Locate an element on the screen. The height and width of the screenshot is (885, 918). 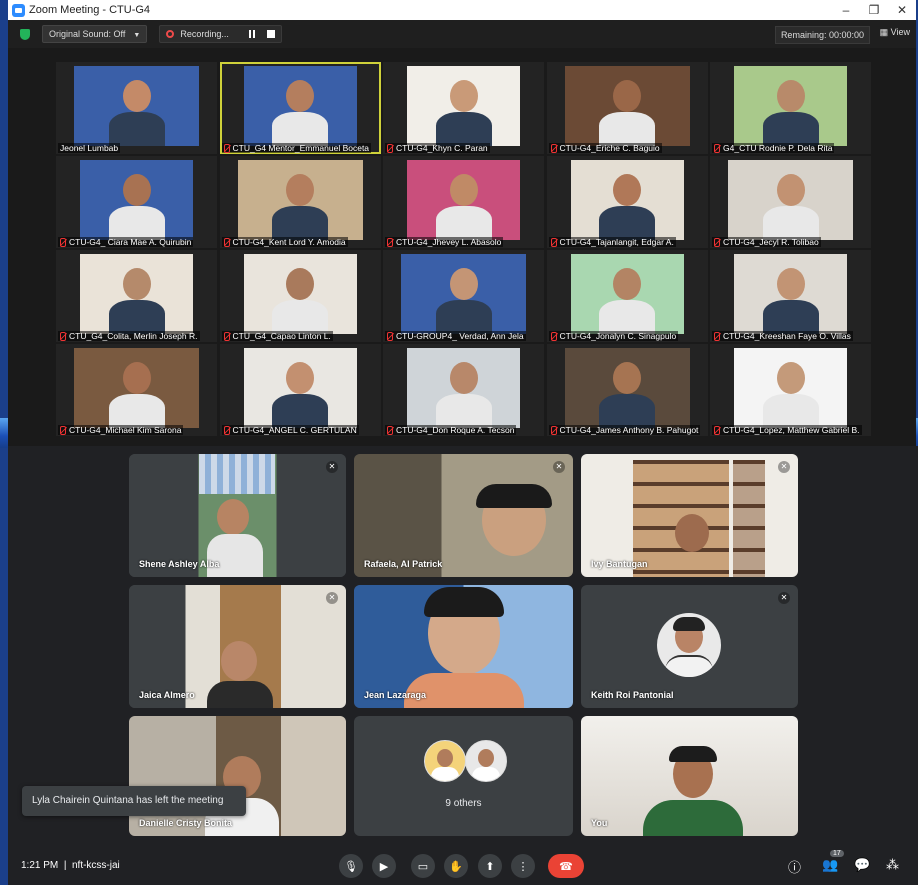
zoom-participant-tile: CTU_G4_Colita, Merlin Joseph R. is located at coordinates (136, 296).